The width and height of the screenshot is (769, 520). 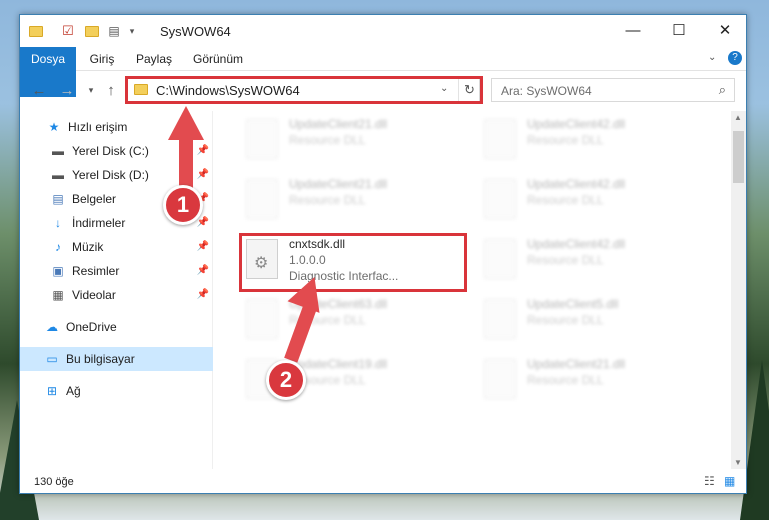 What do you see at coordinates (709, 481) in the screenshot?
I see `details-view-icon: ☷` at bounding box center [709, 481].